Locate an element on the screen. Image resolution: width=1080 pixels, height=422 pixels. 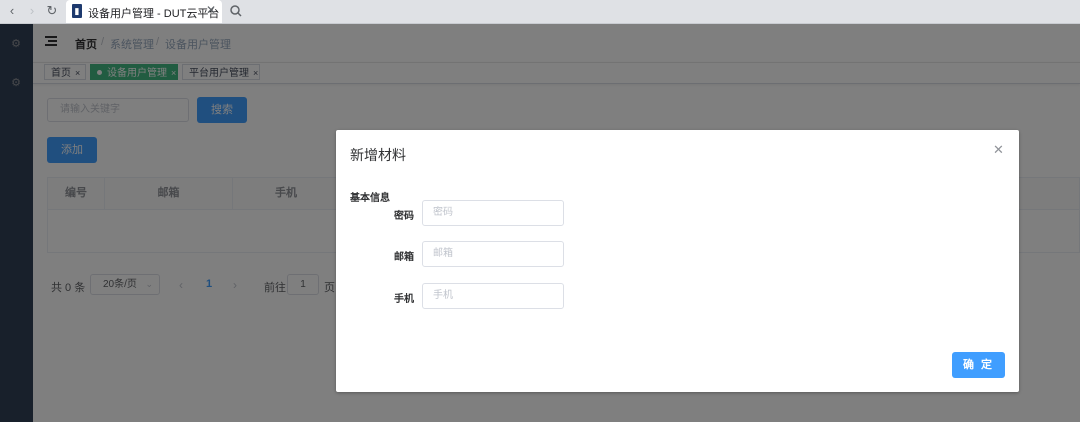
close-icon: ✕ is located at coordinates (998, 150).